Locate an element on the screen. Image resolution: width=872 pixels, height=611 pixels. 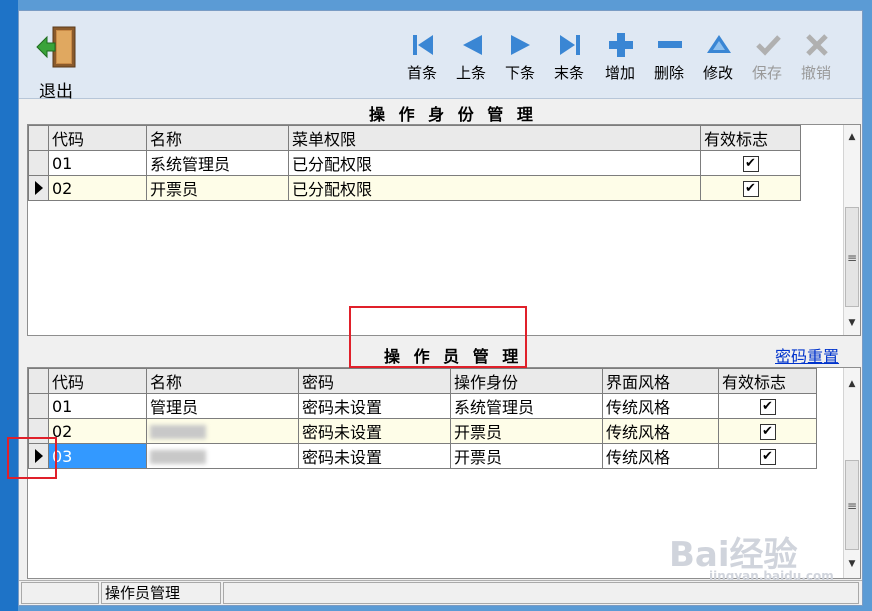
cell-name: 系统管理员 is located at coordinates (217, 163).